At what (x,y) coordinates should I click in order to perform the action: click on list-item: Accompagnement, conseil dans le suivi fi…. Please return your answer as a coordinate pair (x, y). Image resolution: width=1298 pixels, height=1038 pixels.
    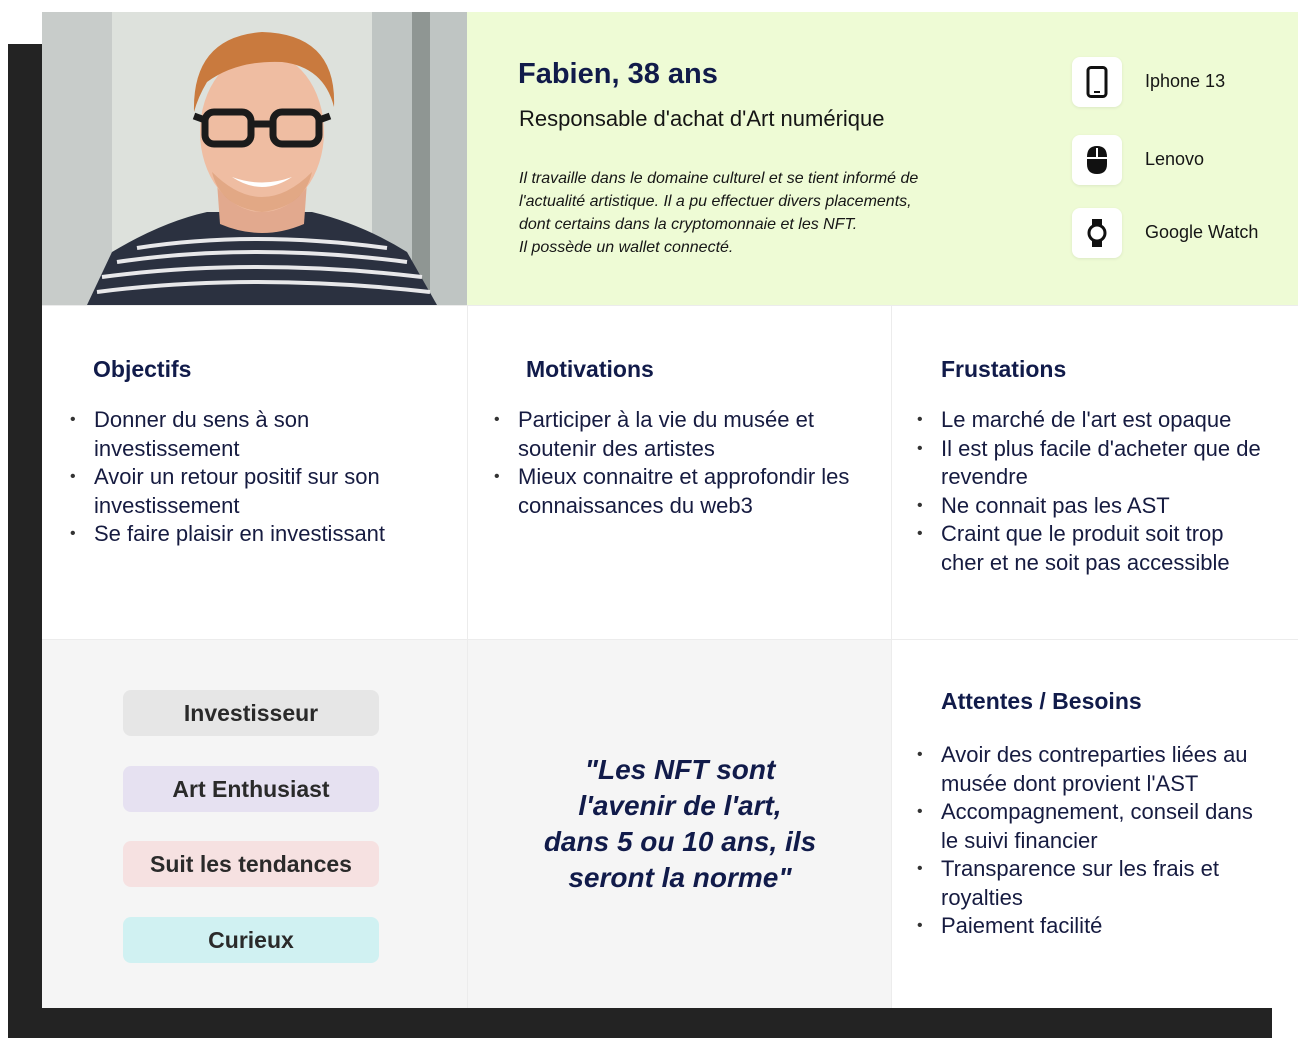
    Looking at the image, I should click on (1094, 826).